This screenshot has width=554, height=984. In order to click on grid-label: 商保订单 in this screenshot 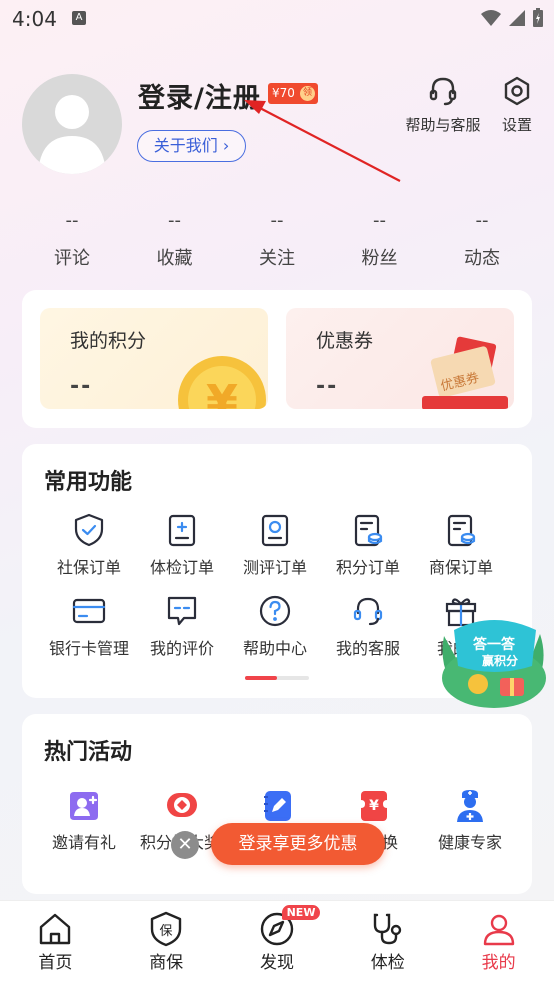, I will do `click(460, 567)`.